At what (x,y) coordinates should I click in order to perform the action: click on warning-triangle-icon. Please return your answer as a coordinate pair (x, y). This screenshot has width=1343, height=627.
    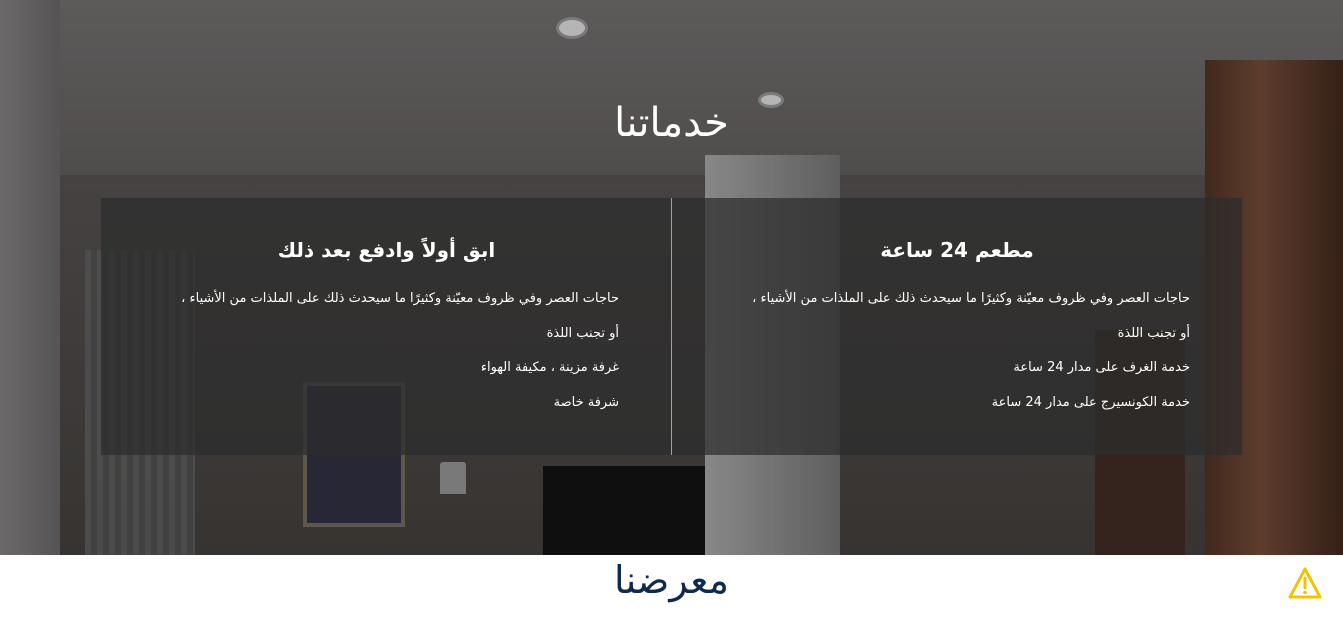
    Looking at the image, I should click on (1305, 583).